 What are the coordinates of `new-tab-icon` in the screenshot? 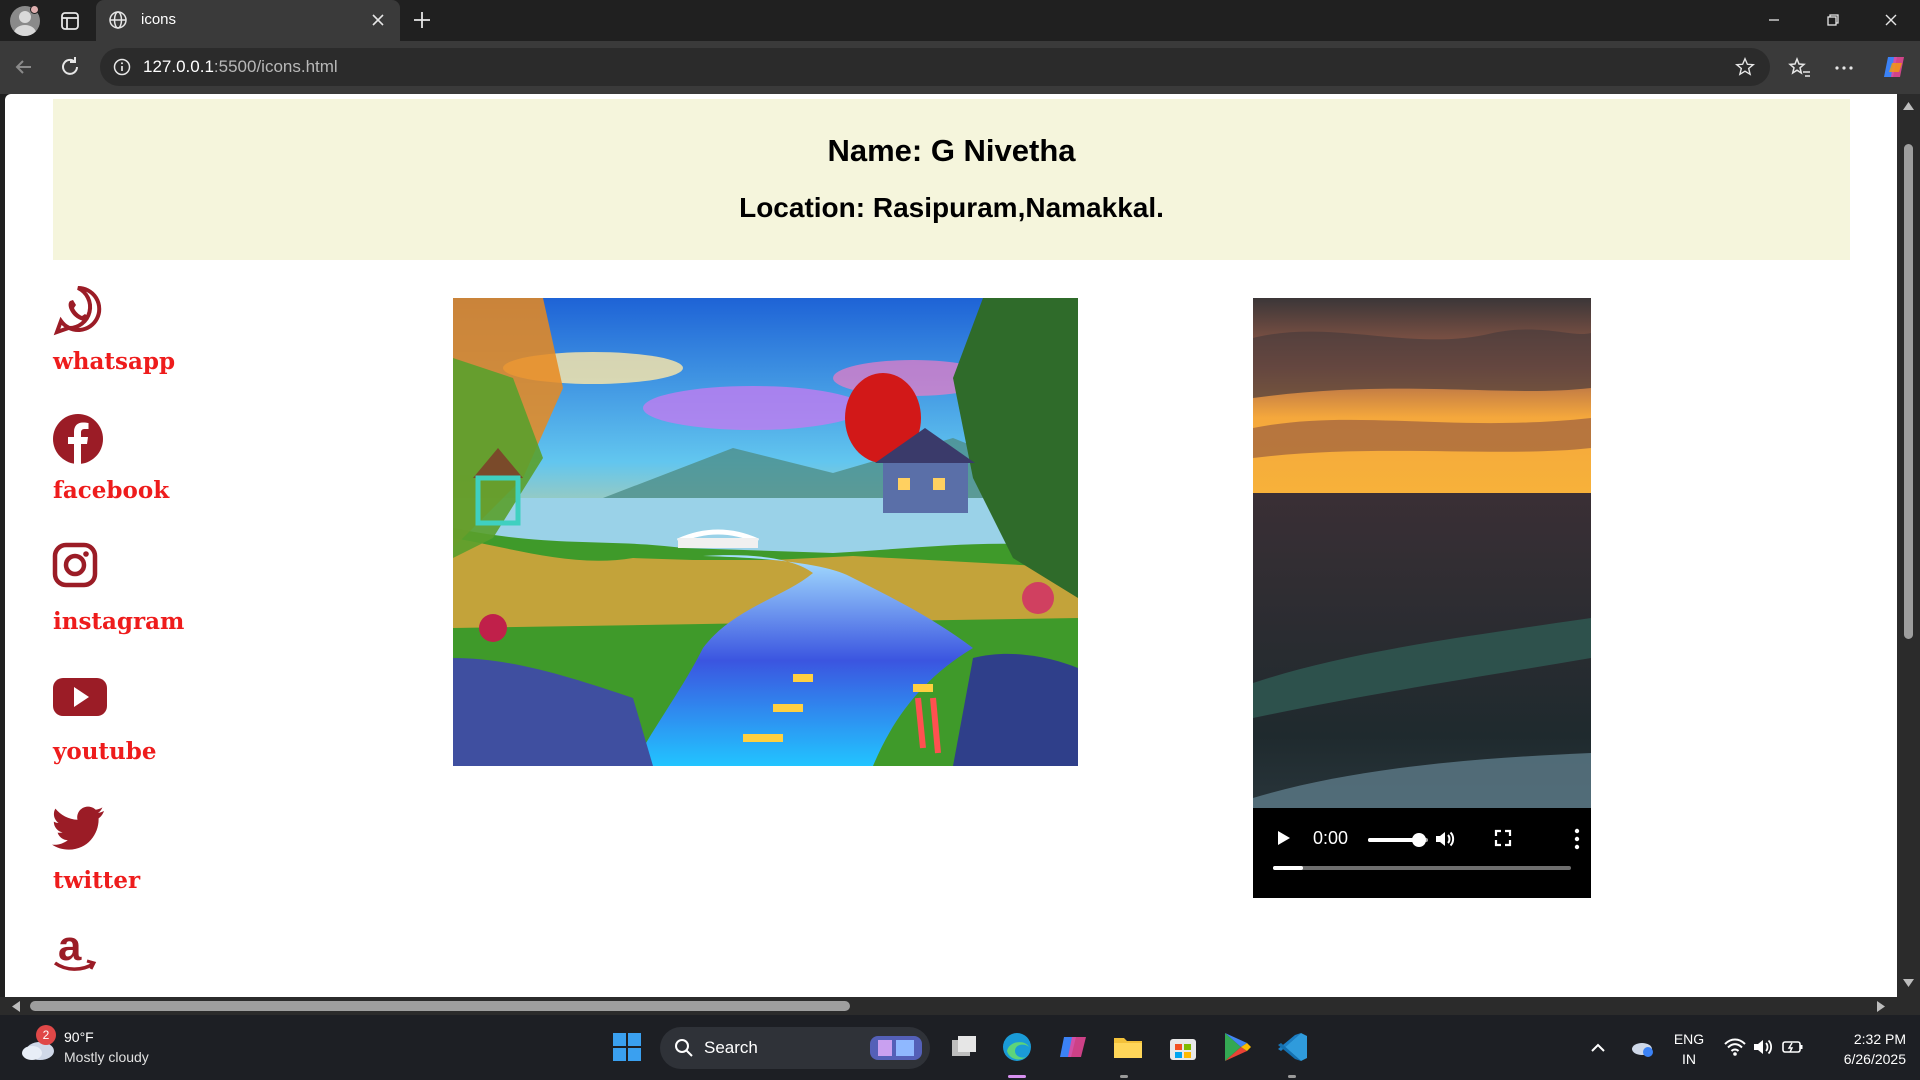 It's located at (422, 20).